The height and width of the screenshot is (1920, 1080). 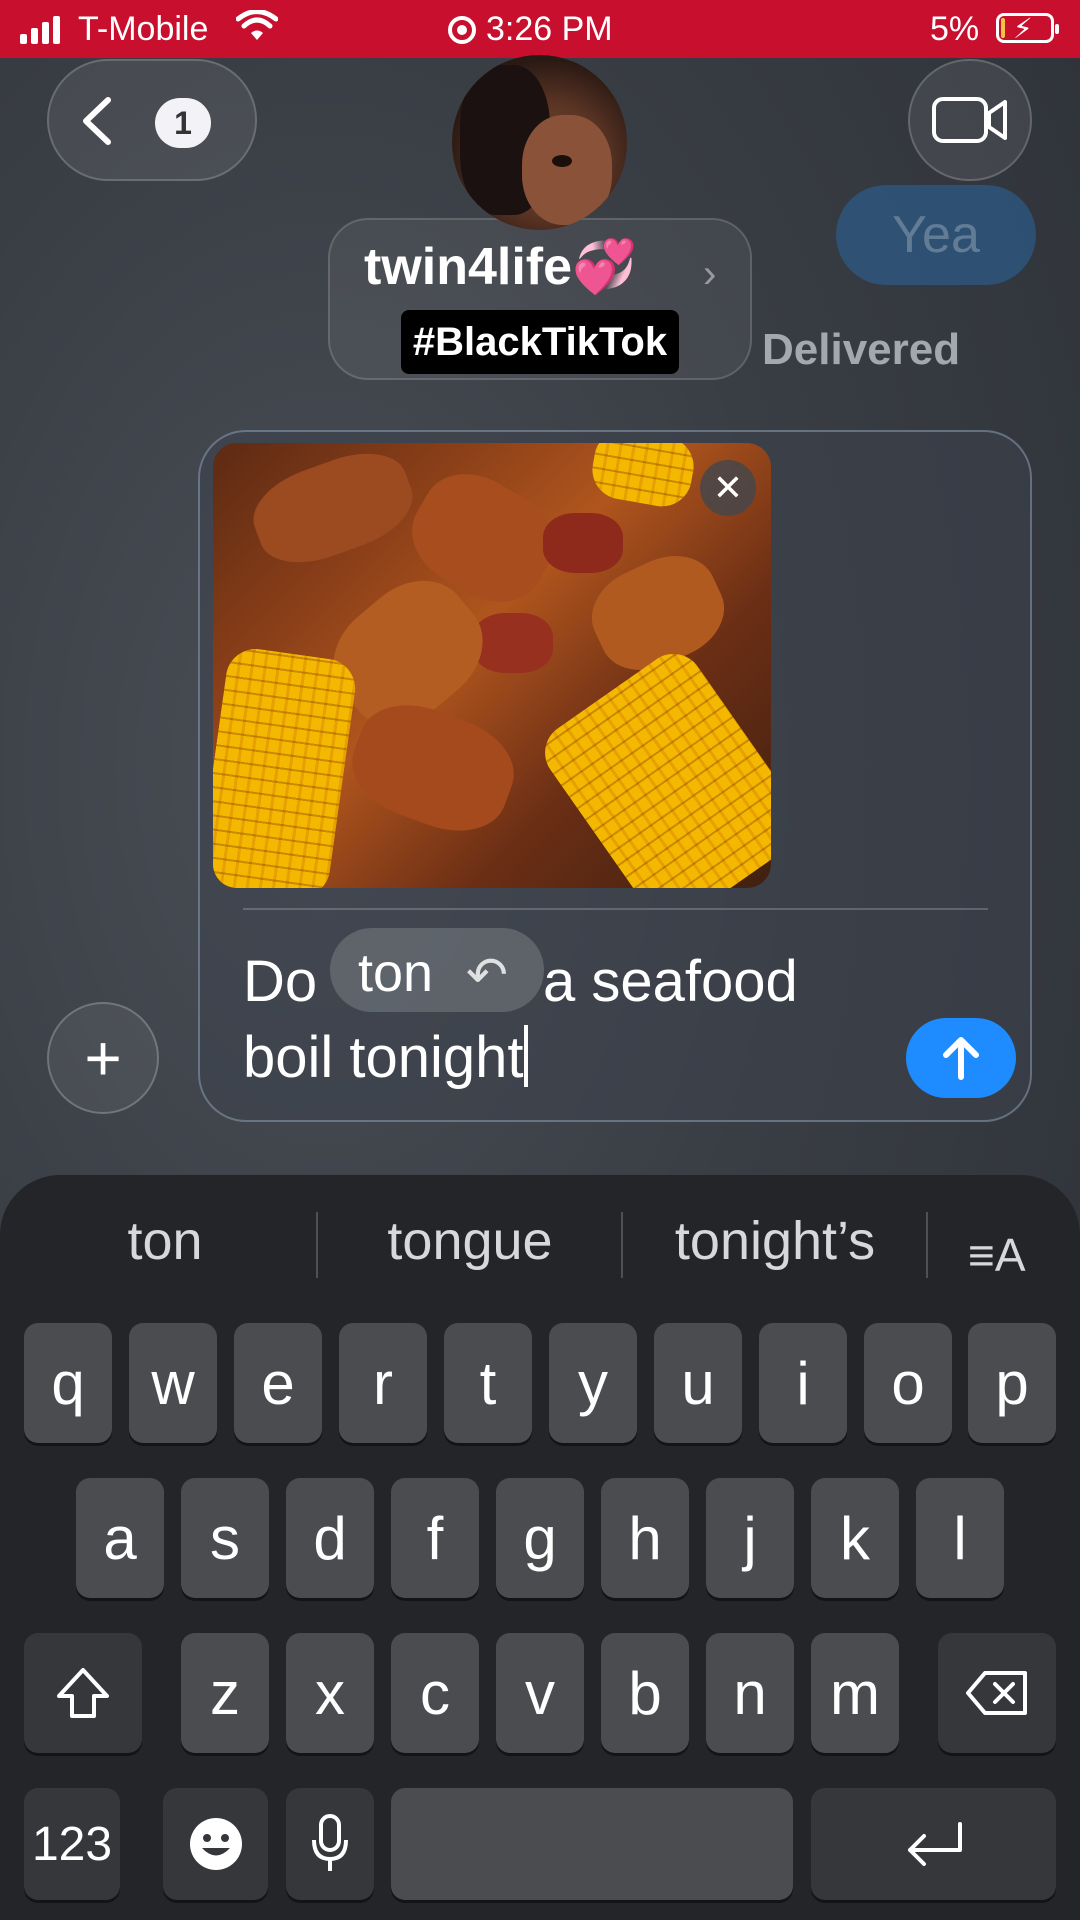 I want to click on message-text-line-2: boil tonight, so click(x=385, y=1057).